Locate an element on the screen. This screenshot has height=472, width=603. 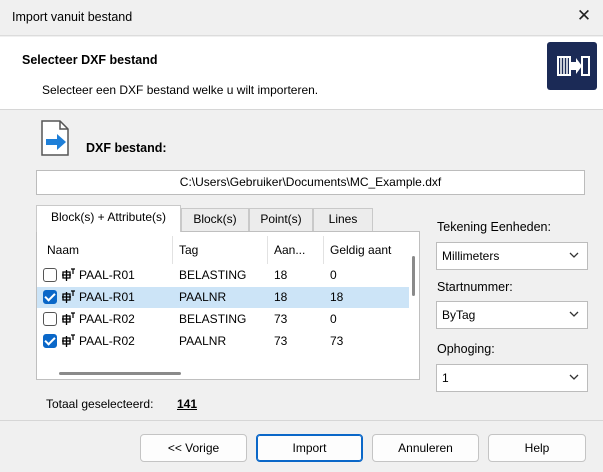
total-selected-value: 141 is located at coordinates (187, 404).